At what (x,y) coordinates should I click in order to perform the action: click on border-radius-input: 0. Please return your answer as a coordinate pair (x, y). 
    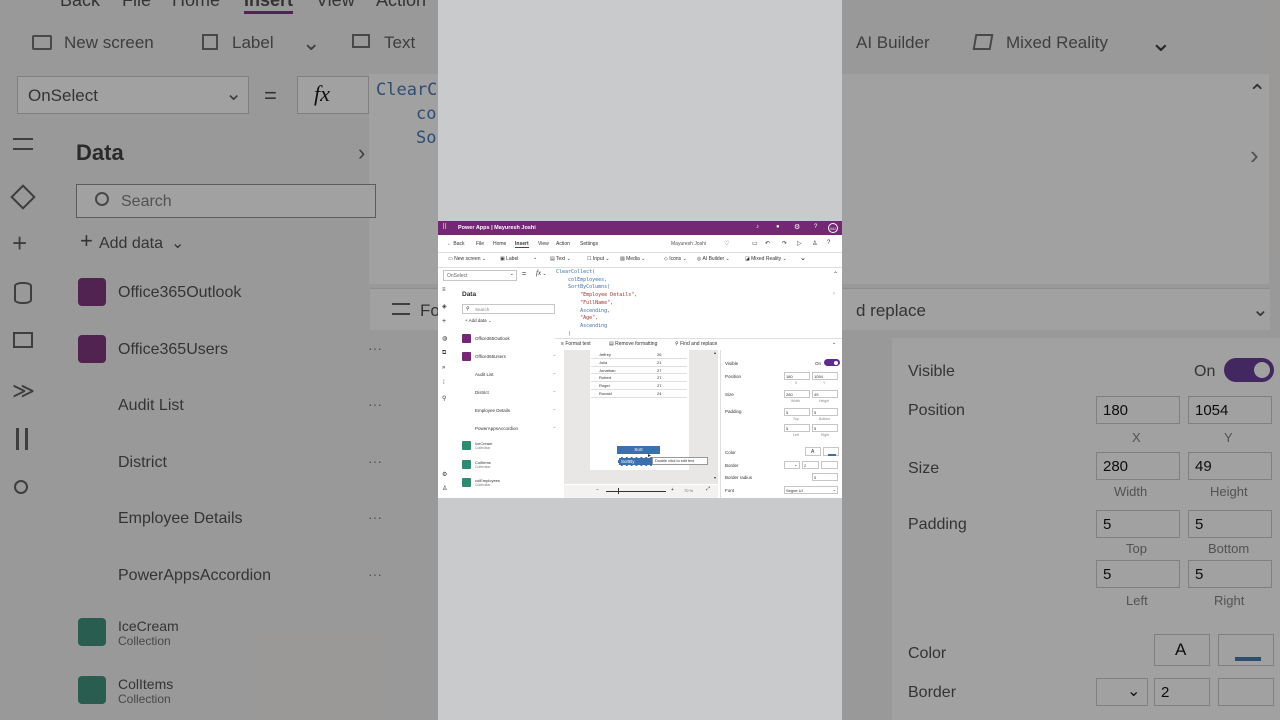
    Looking at the image, I should click on (825, 477).